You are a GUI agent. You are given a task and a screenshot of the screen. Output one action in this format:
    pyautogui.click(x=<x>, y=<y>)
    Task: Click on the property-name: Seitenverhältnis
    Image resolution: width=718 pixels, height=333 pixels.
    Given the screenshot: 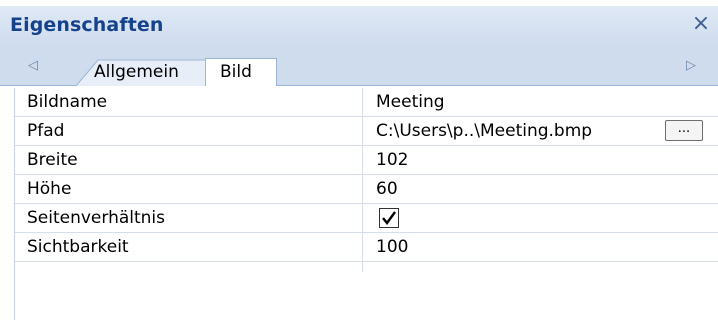 What is the action you would take?
    pyautogui.click(x=189, y=218)
    